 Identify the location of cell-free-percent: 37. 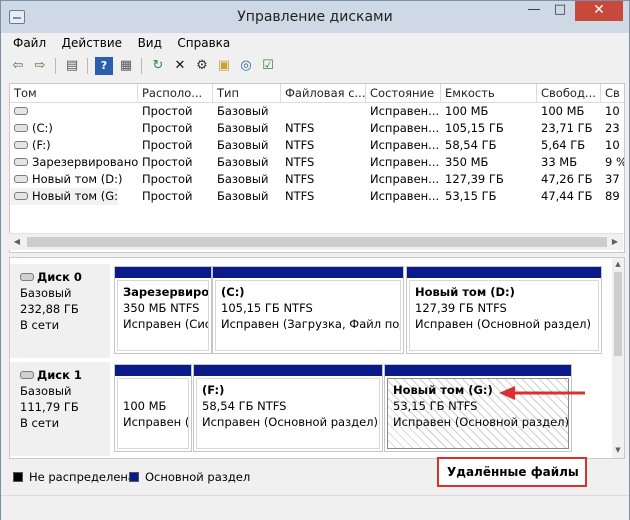
(612, 179).